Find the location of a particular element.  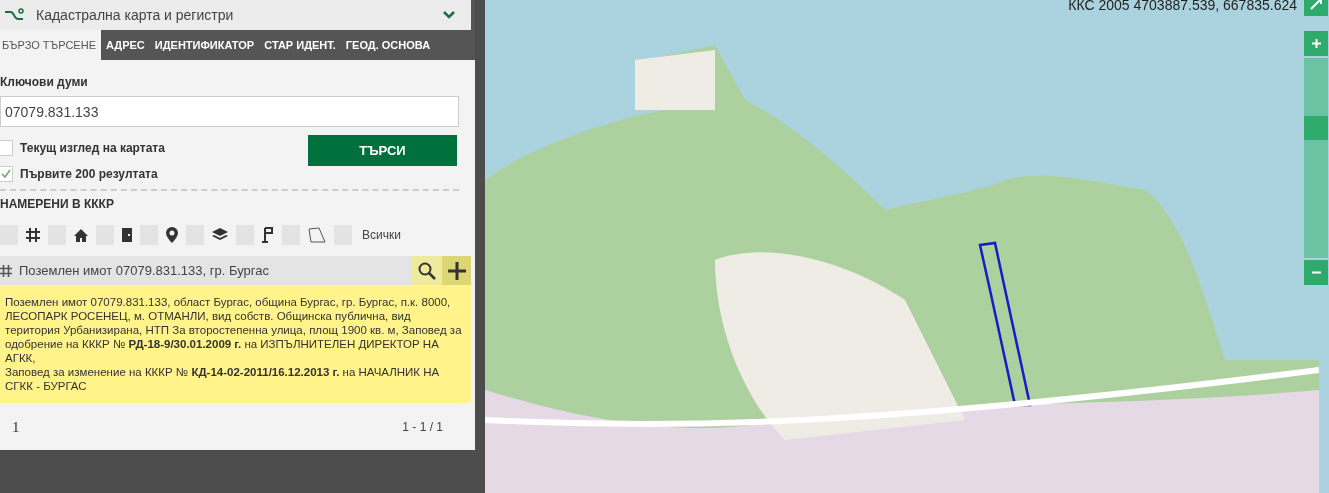

search-button: ТЪРСИ is located at coordinates (382, 150).